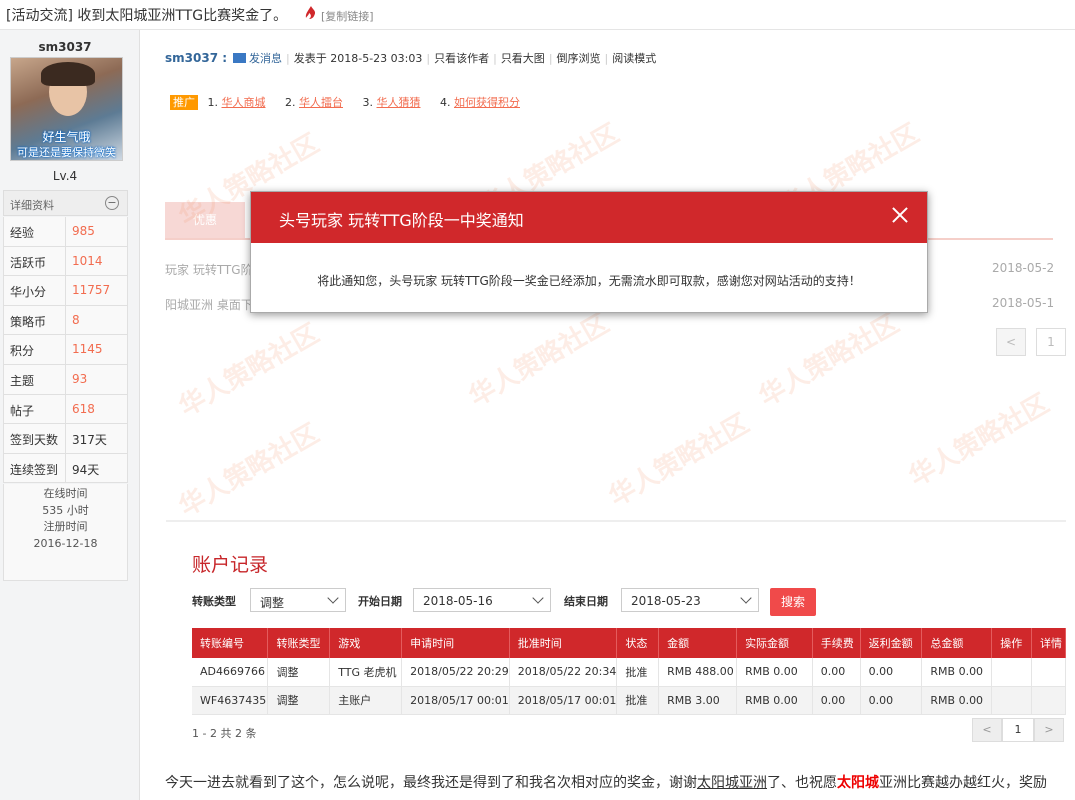 The height and width of the screenshot is (800, 1075). I want to click on start-date-label: 开始日期, so click(380, 601).